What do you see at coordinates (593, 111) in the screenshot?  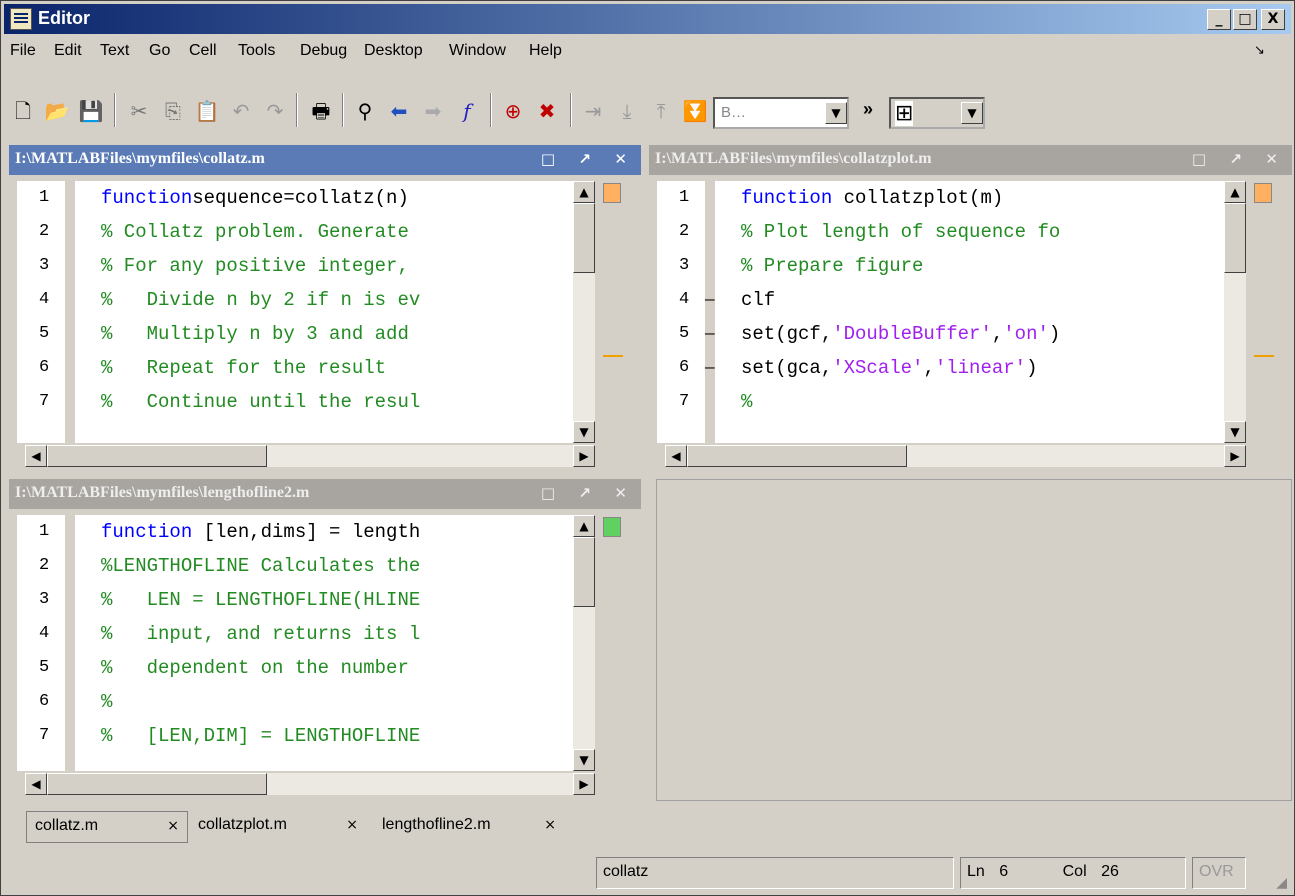 I see `step-icon: ⇥` at bounding box center [593, 111].